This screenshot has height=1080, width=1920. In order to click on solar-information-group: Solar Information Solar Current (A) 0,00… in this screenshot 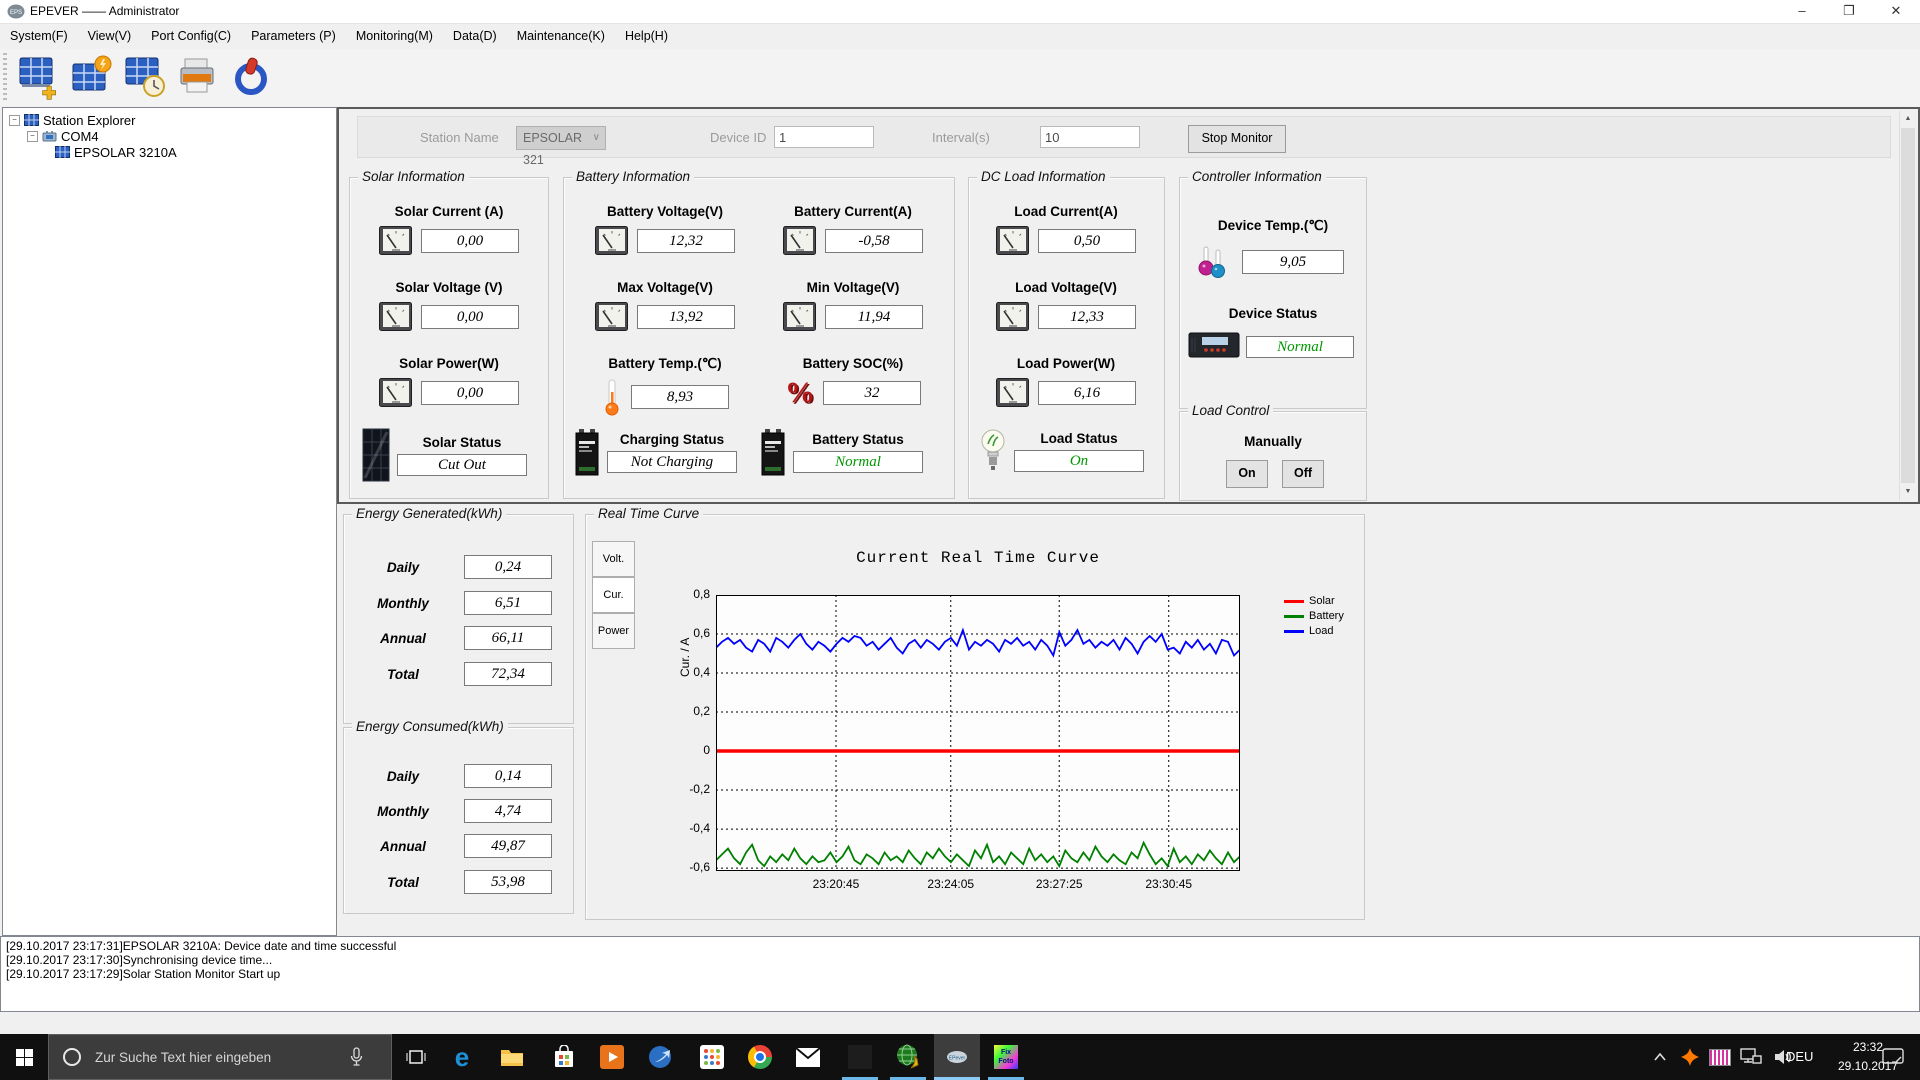, I will do `click(449, 334)`.